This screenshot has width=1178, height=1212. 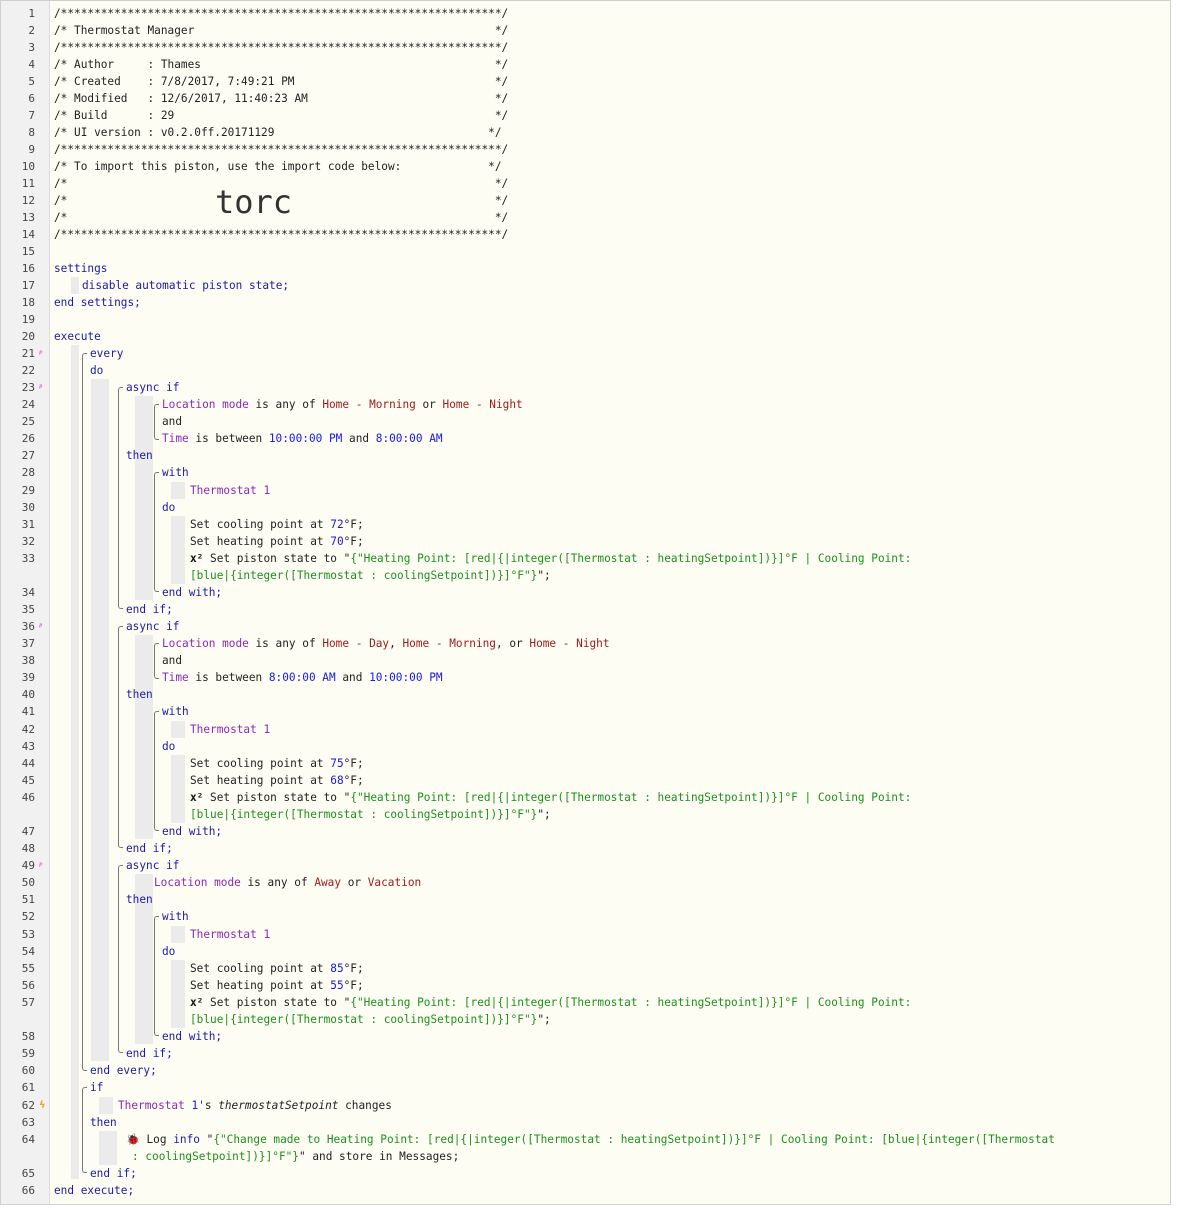 What do you see at coordinates (28, 217) in the screenshot?
I see `line-number: 13` at bounding box center [28, 217].